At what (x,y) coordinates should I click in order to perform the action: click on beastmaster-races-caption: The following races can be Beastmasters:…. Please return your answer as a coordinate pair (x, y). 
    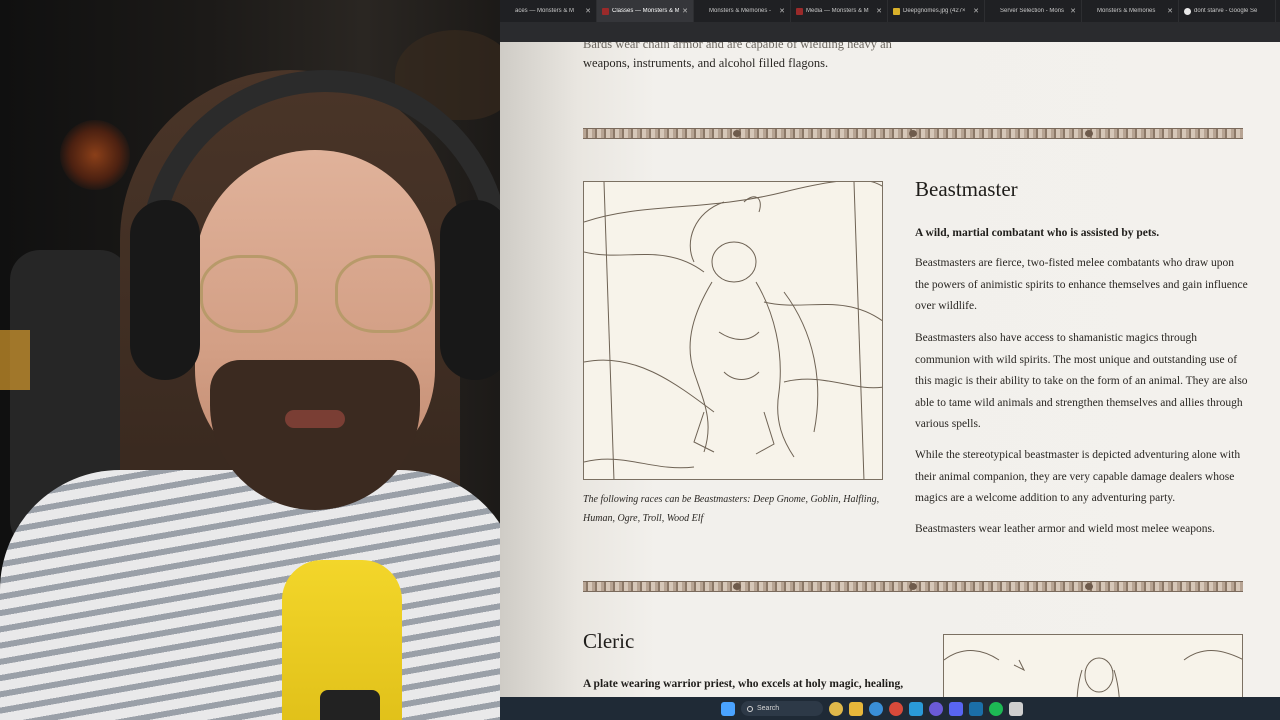
    Looking at the image, I should click on (731, 509).